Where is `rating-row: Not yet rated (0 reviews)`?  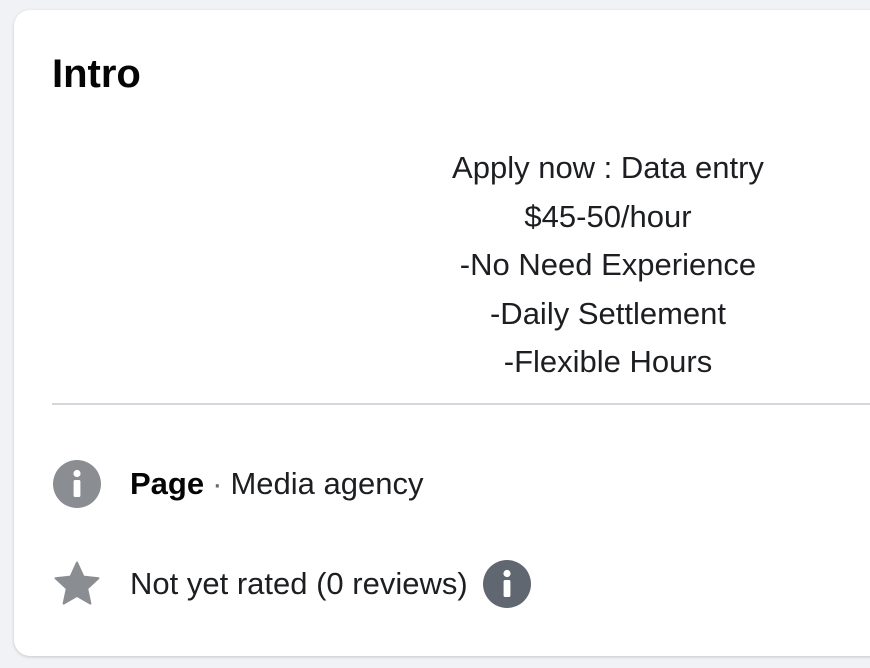
rating-row: Not yet rated (0 reviews) is located at coordinates (292, 584).